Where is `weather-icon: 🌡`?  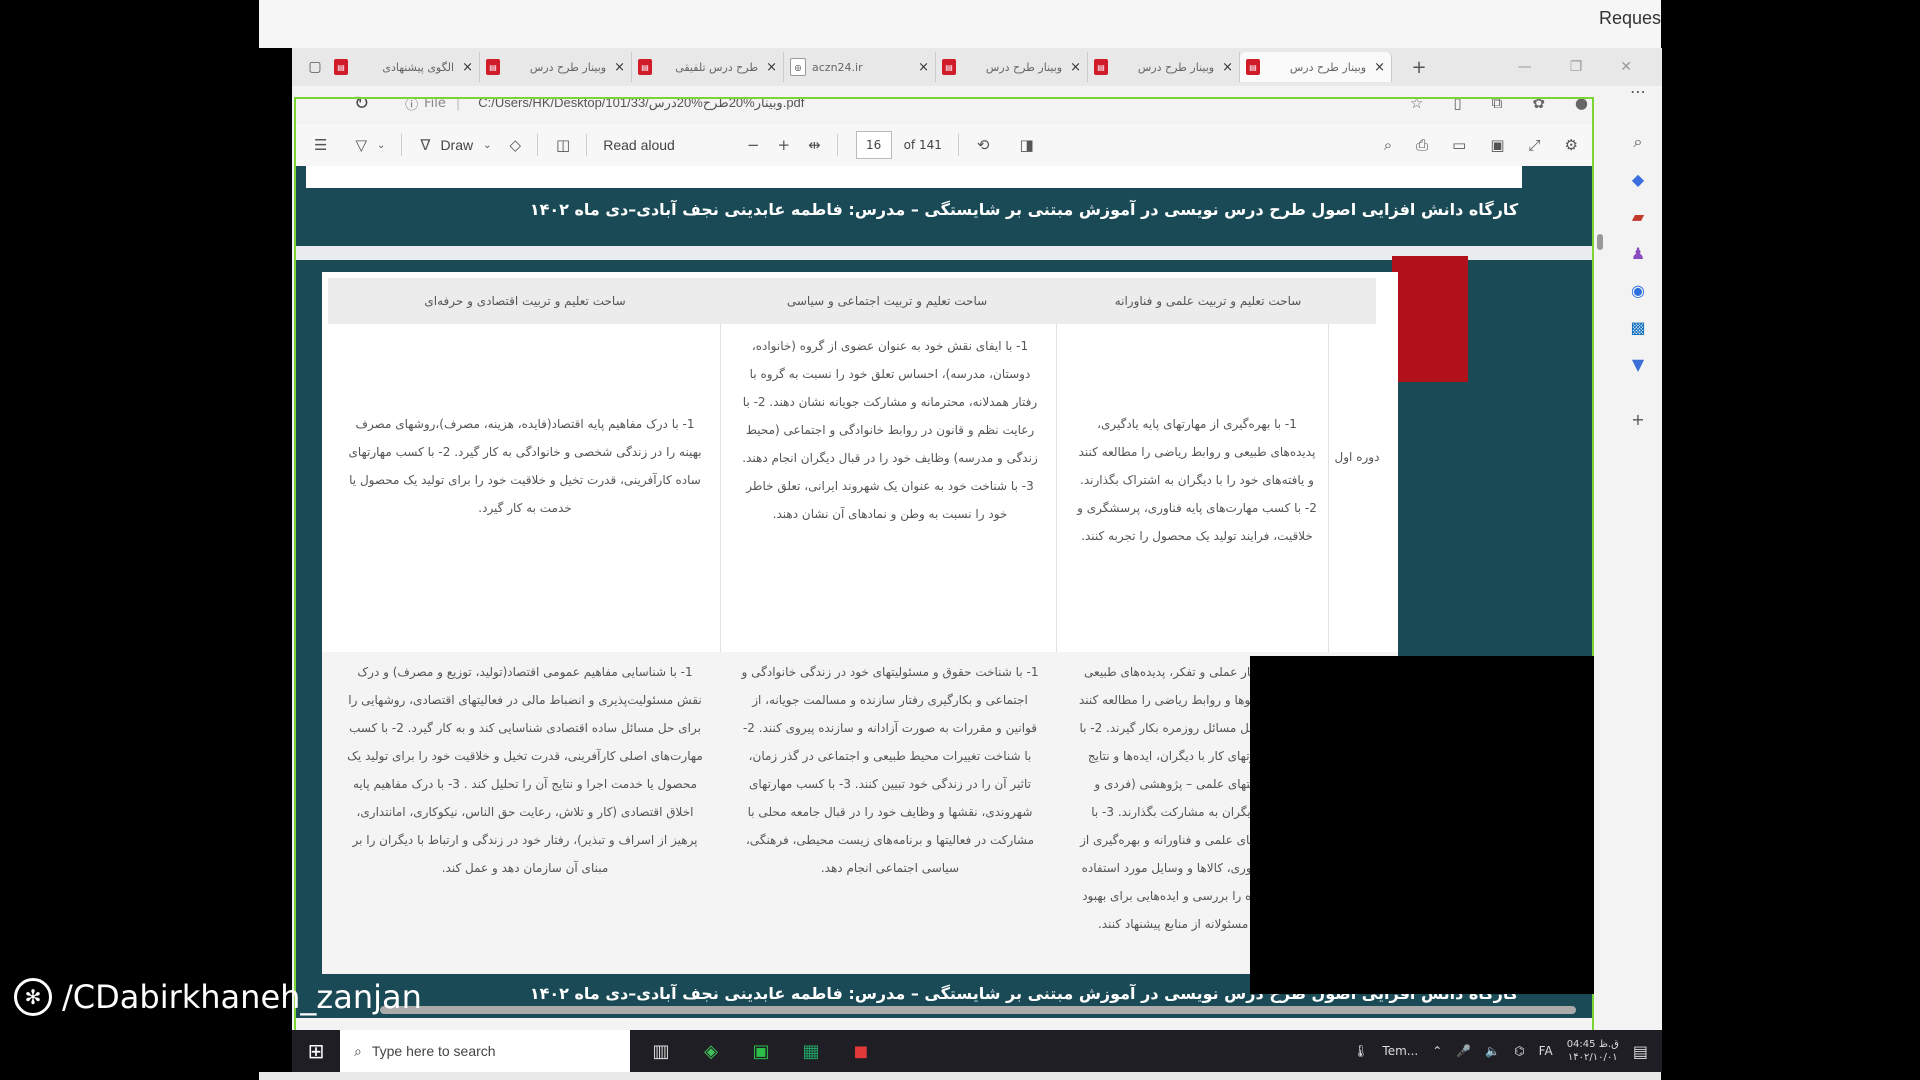 weather-icon: 🌡 is located at coordinates (1361, 1051).